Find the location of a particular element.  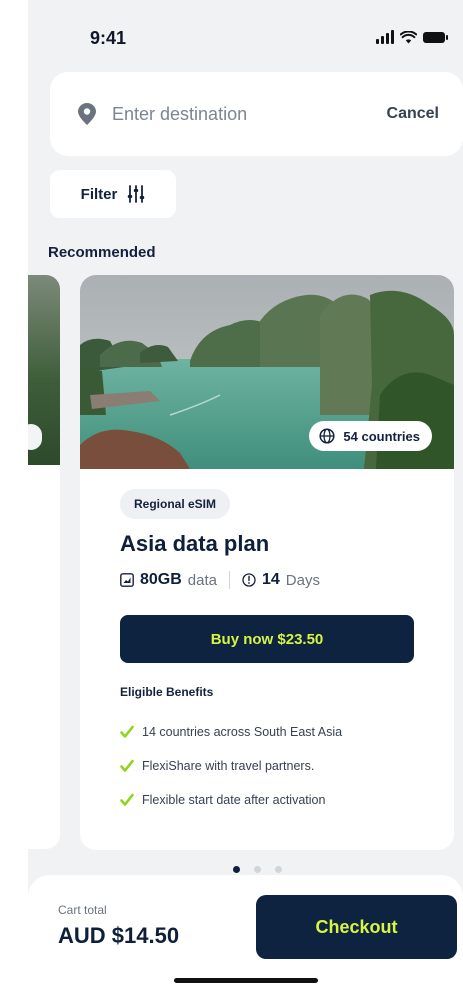

filter-button: Filter is located at coordinates (113, 194).